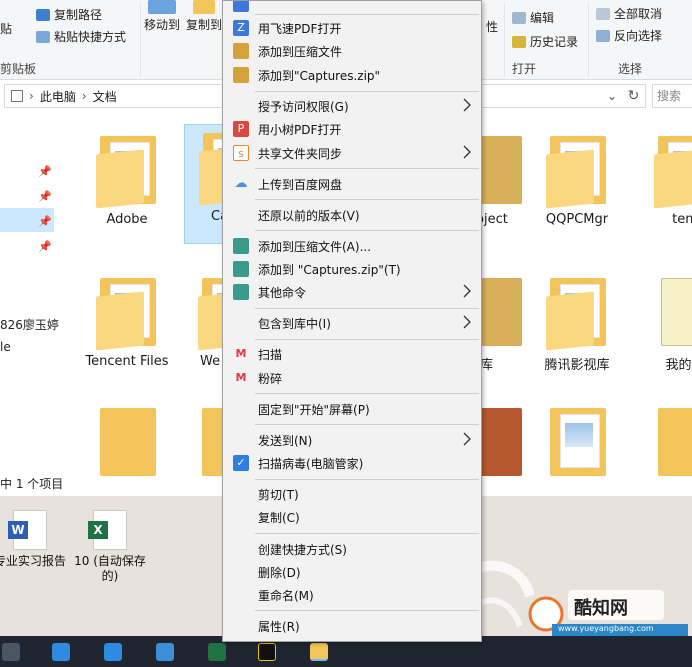 This screenshot has width=692, height=667. What do you see at coordinates (309, 215) in the screenshot?
I see `menu-item-label: 还原以前的版本(V)` at bounding box center [309, 215].